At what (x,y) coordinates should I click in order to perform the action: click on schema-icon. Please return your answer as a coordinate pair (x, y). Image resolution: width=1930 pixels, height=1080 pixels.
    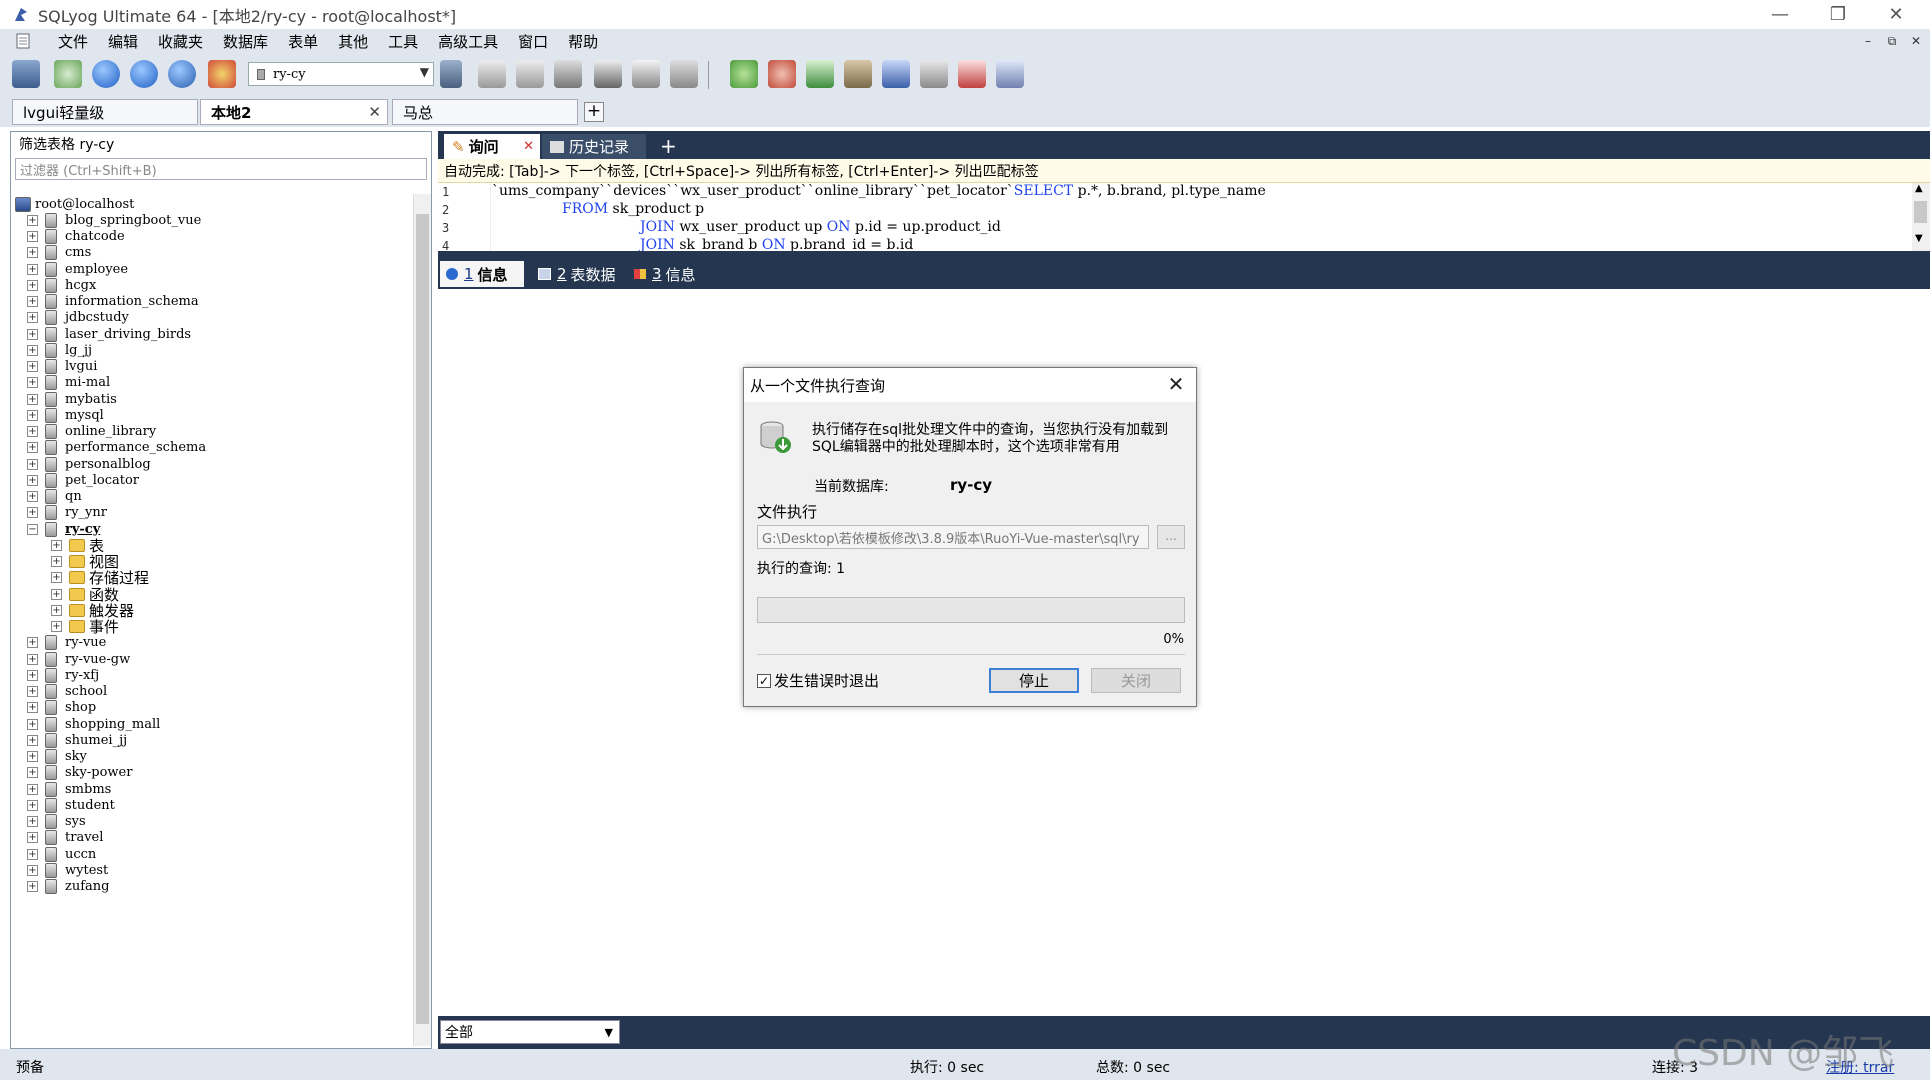
    Looking at the image, I should click on (646, 74).